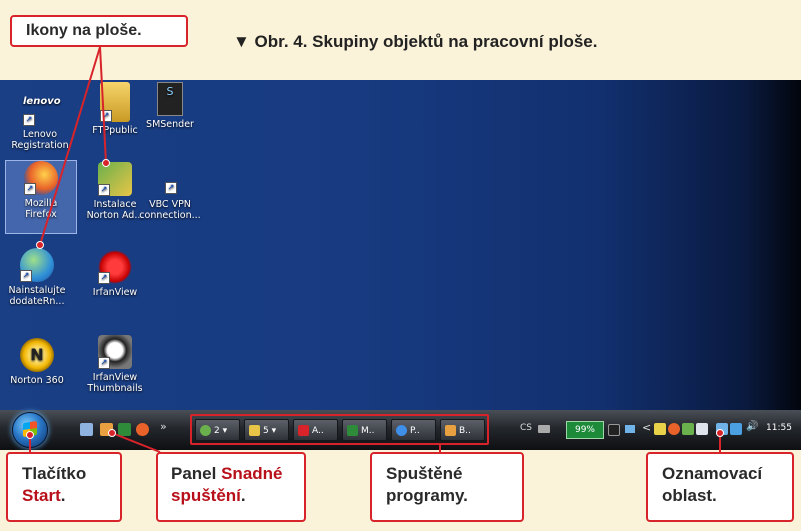  I want to click on icon-label: Lenovo, so click(40, 134).